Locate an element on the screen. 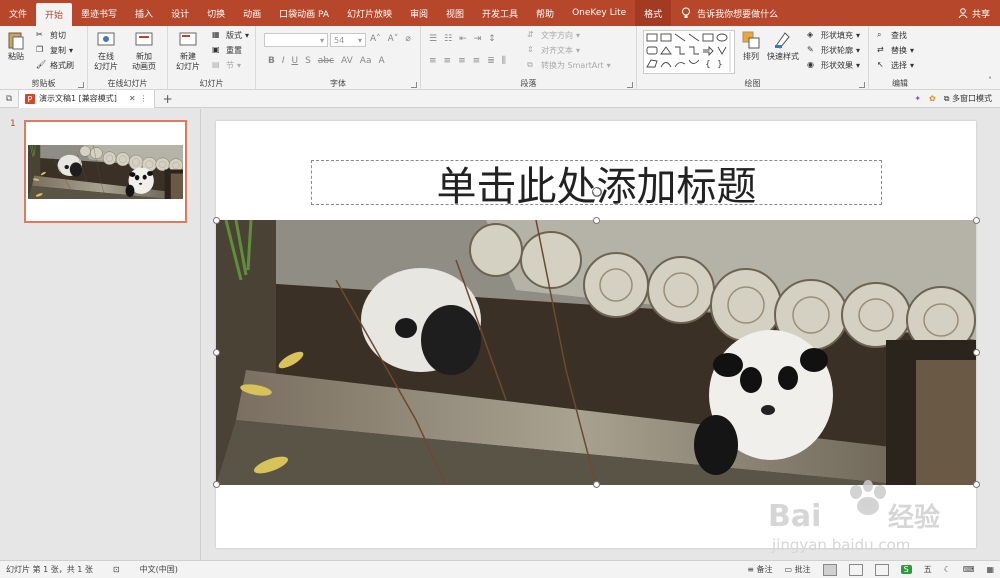 Image resolution: width=1000 pixels, height=578 pixels. tab-design: 设计 is located at coordinates (180, 13).